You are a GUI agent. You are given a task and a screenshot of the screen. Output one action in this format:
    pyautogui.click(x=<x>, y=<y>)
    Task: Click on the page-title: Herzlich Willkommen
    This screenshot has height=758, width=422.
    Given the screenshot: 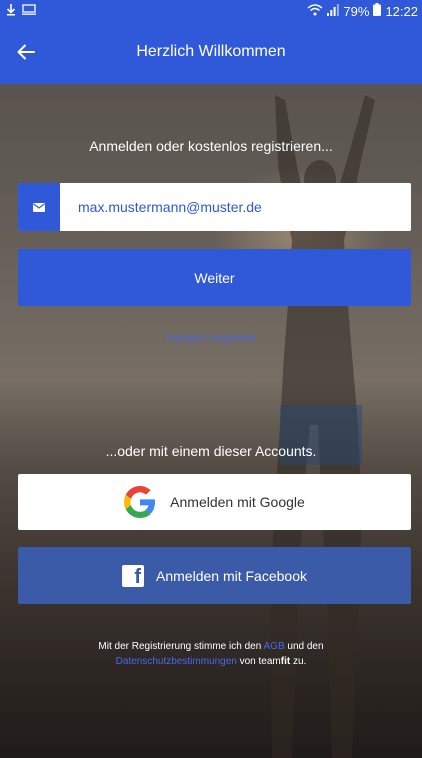 What is the action you would take?
    pyautogui.click(x=211, y=51)
    